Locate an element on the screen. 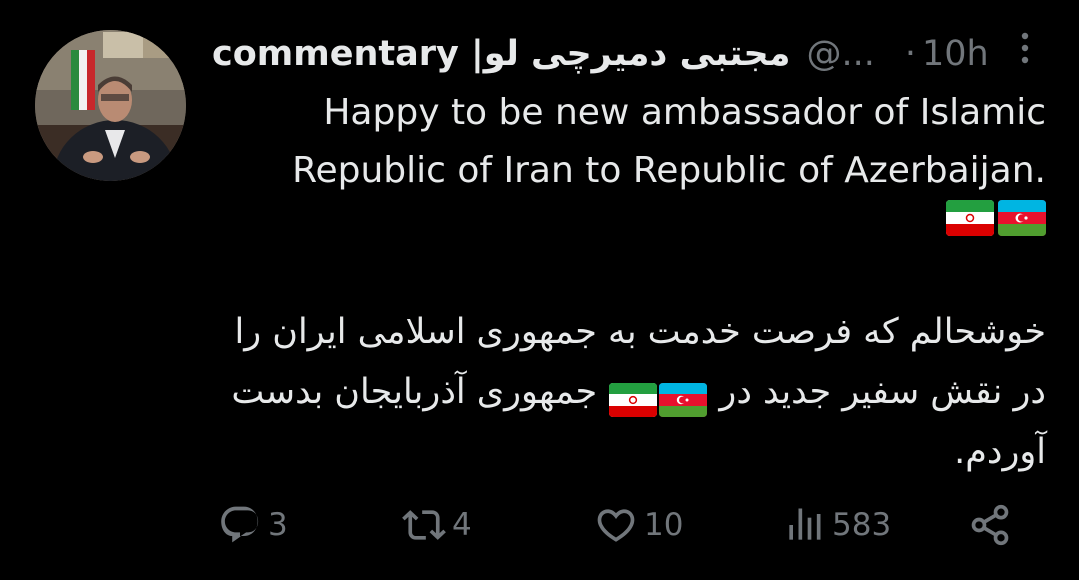  retweet-button: 4 is located at coordinates (437, 525).